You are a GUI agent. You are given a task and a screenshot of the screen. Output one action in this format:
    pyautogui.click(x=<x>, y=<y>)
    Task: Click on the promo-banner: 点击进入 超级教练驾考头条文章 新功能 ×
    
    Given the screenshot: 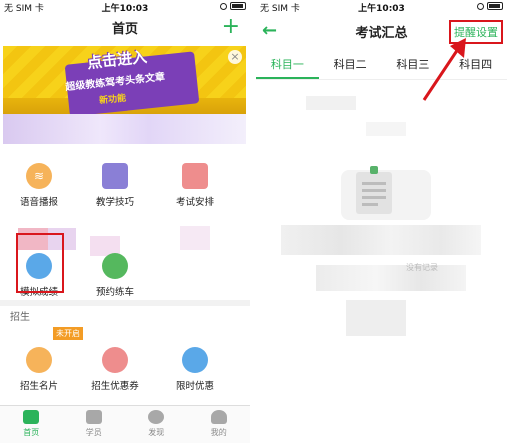 What is the action you would take?
    pyautogui.click(x=124, y=80)
    